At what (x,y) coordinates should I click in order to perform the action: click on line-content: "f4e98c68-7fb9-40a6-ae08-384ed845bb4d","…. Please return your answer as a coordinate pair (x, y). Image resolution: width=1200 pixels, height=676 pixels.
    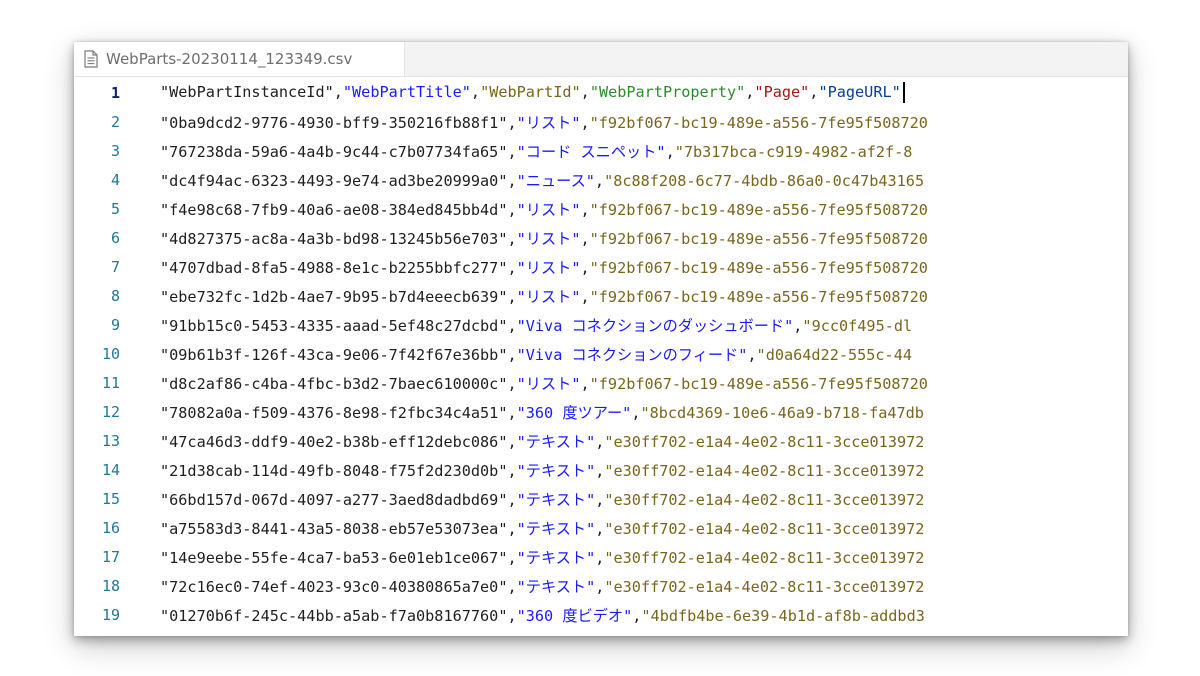
    Looking at the image, I should click on (544, 209).